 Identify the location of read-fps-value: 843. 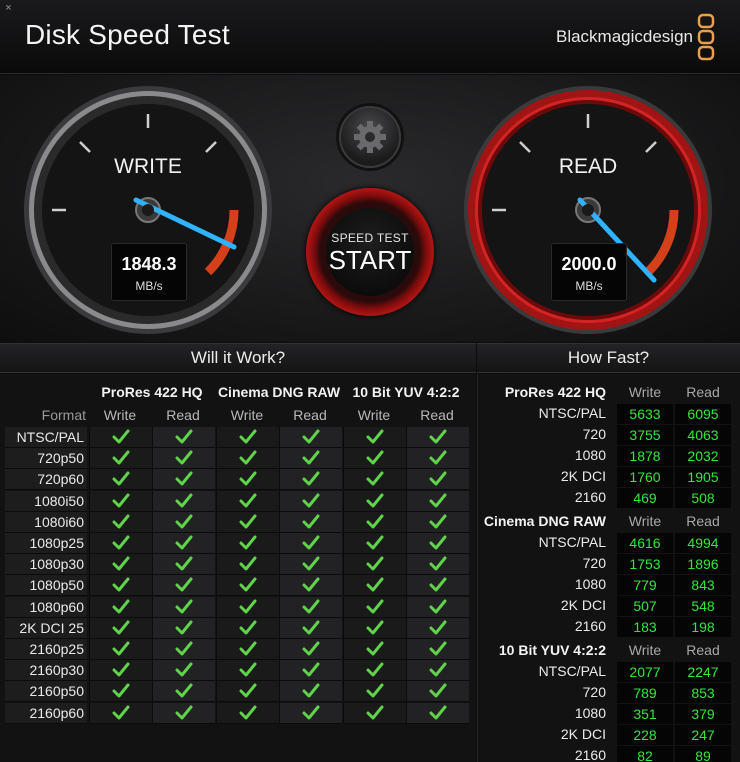
(703, 585).